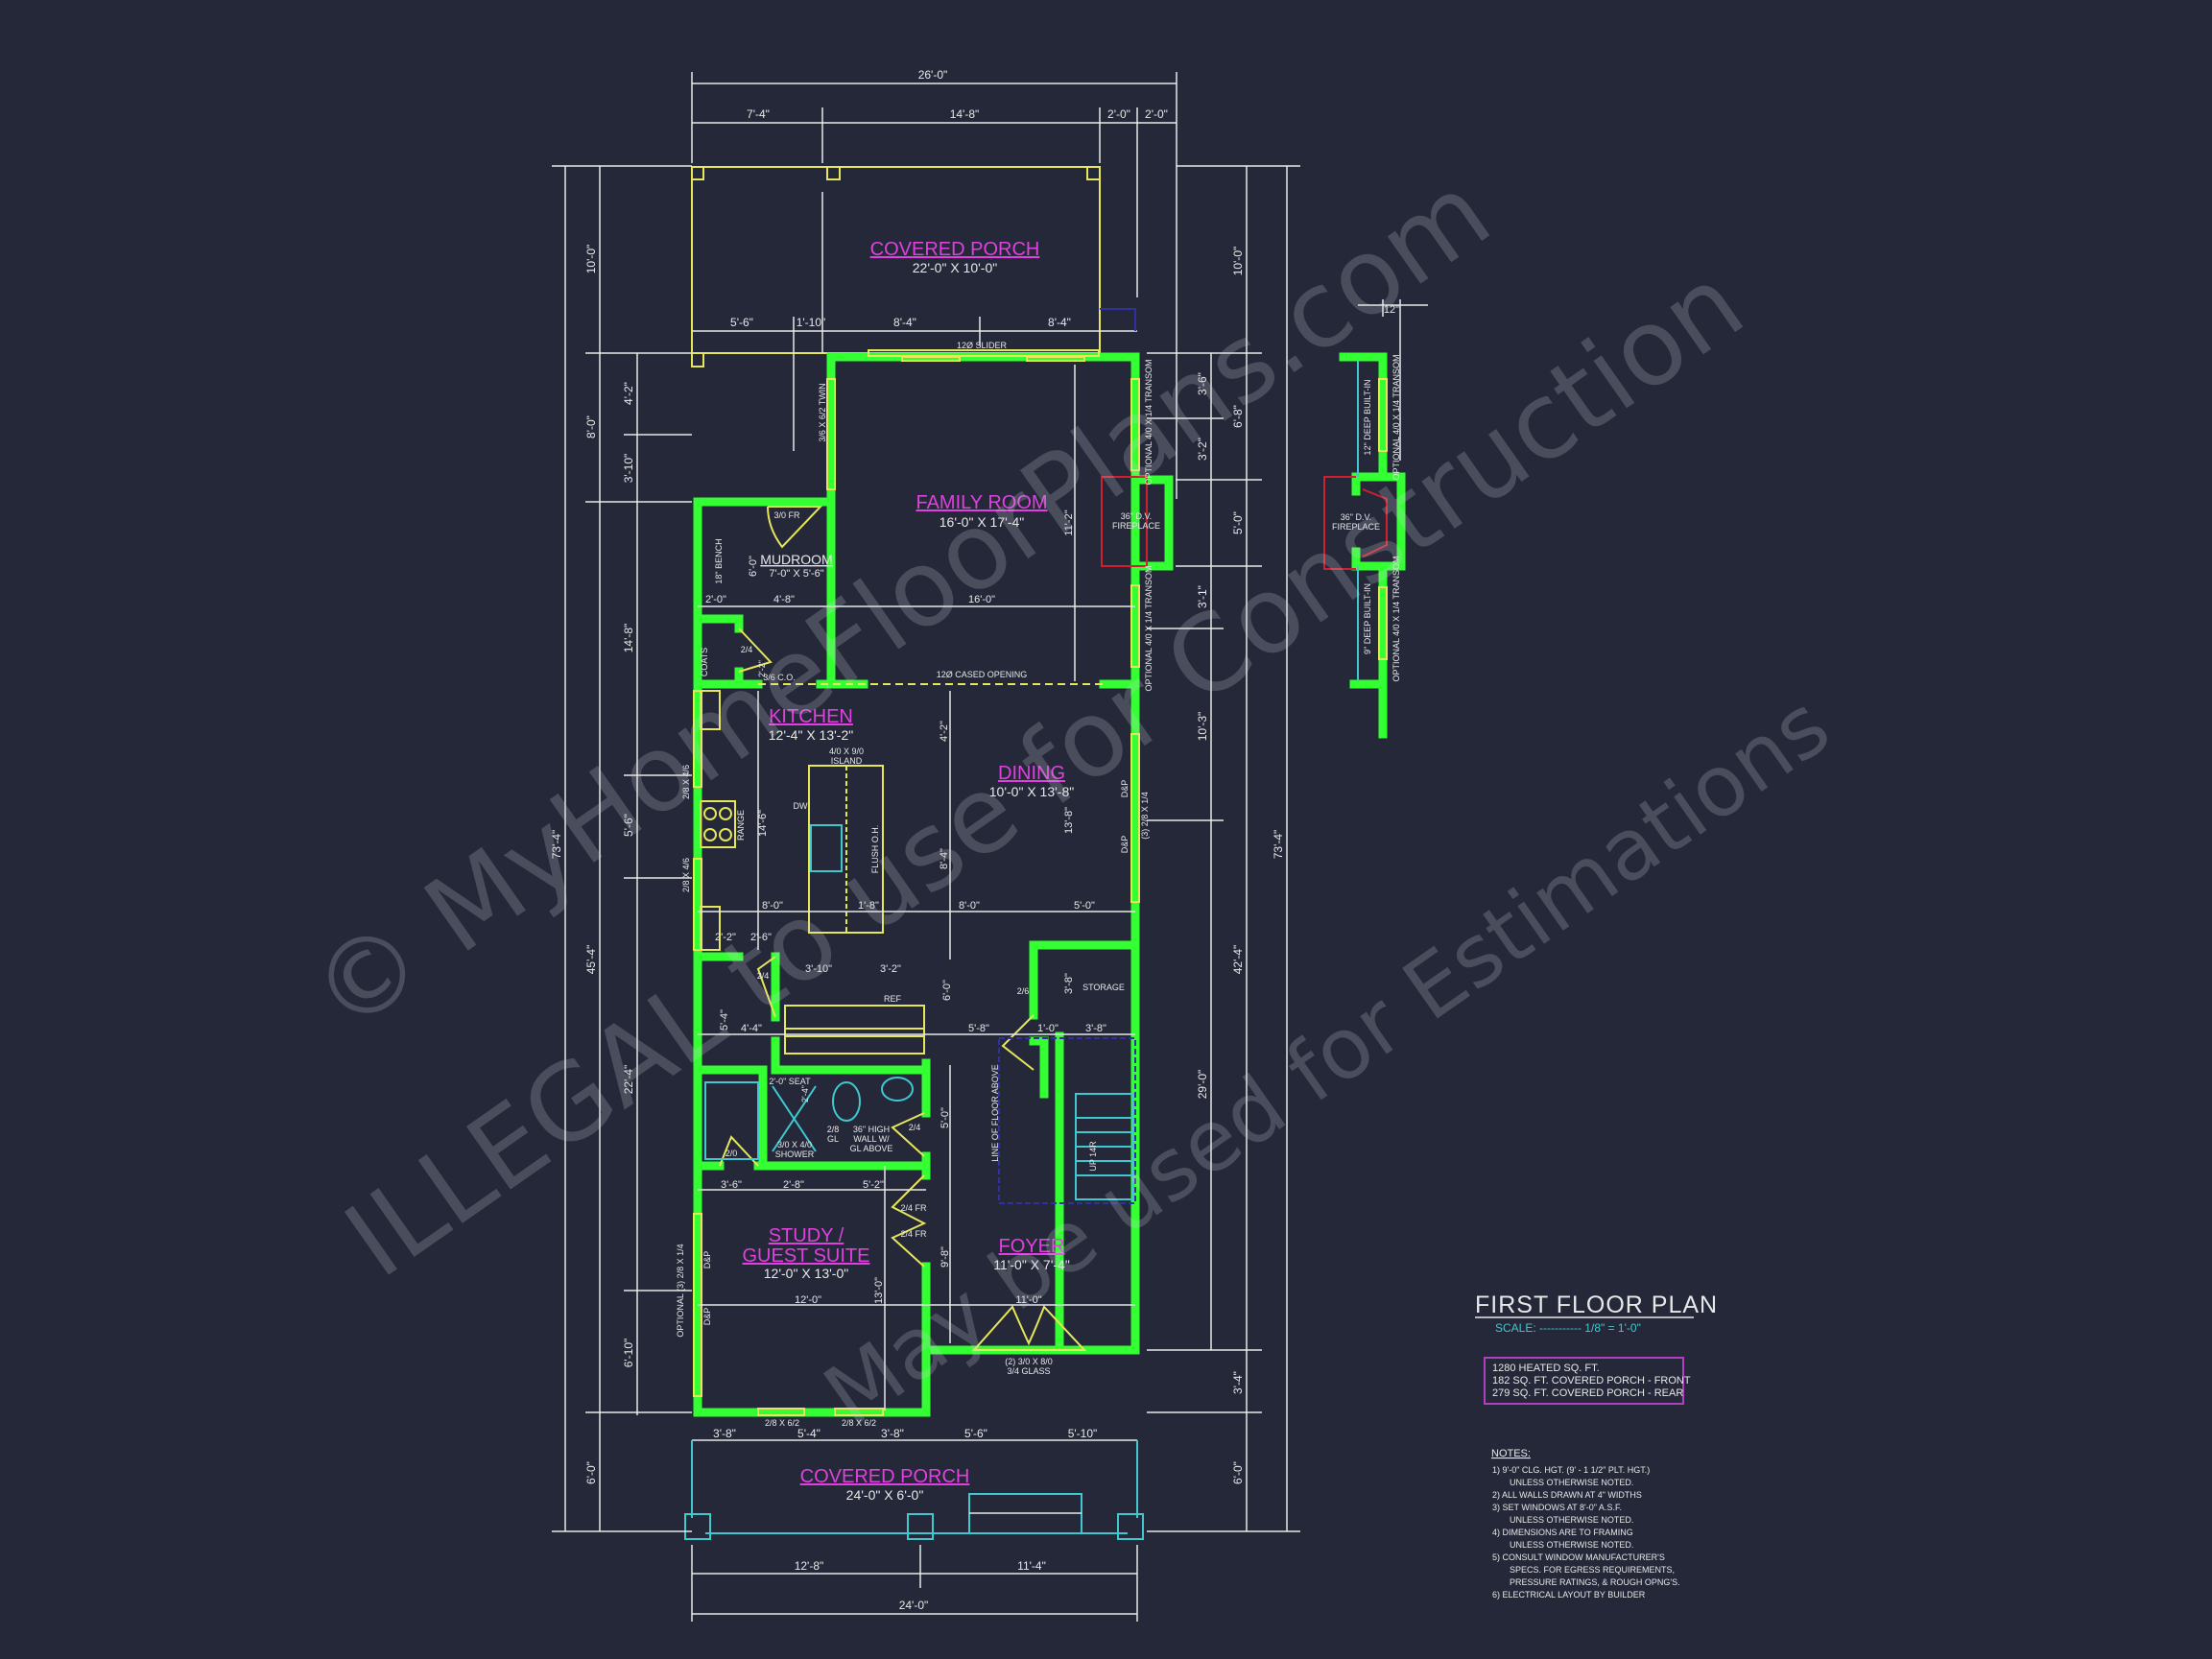 Image resolution: width=2212 pixels, height=1659 pixels. What do you see at coordinates (1557, 1507) in the screenshot?
I see `note-line: 3) SET WINDOWS AT 8'-0" A.S.F.` at bounding box center [1557, 1507].